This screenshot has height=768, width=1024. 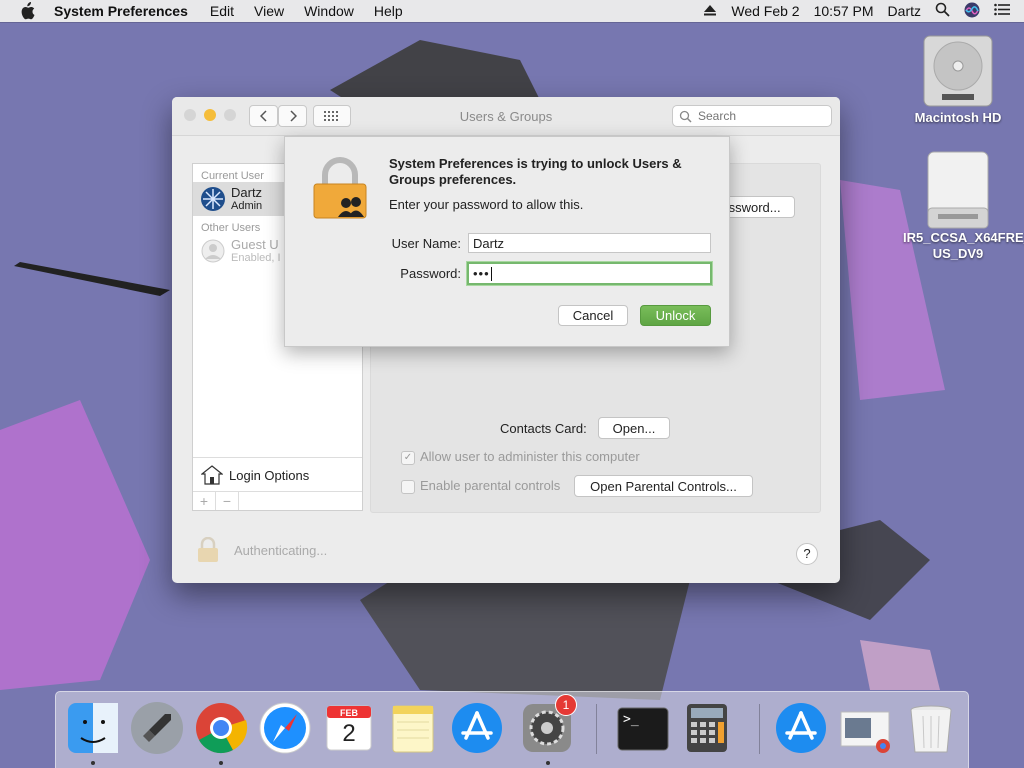 I want to click on lock-icon, so click(x=208, y=549).